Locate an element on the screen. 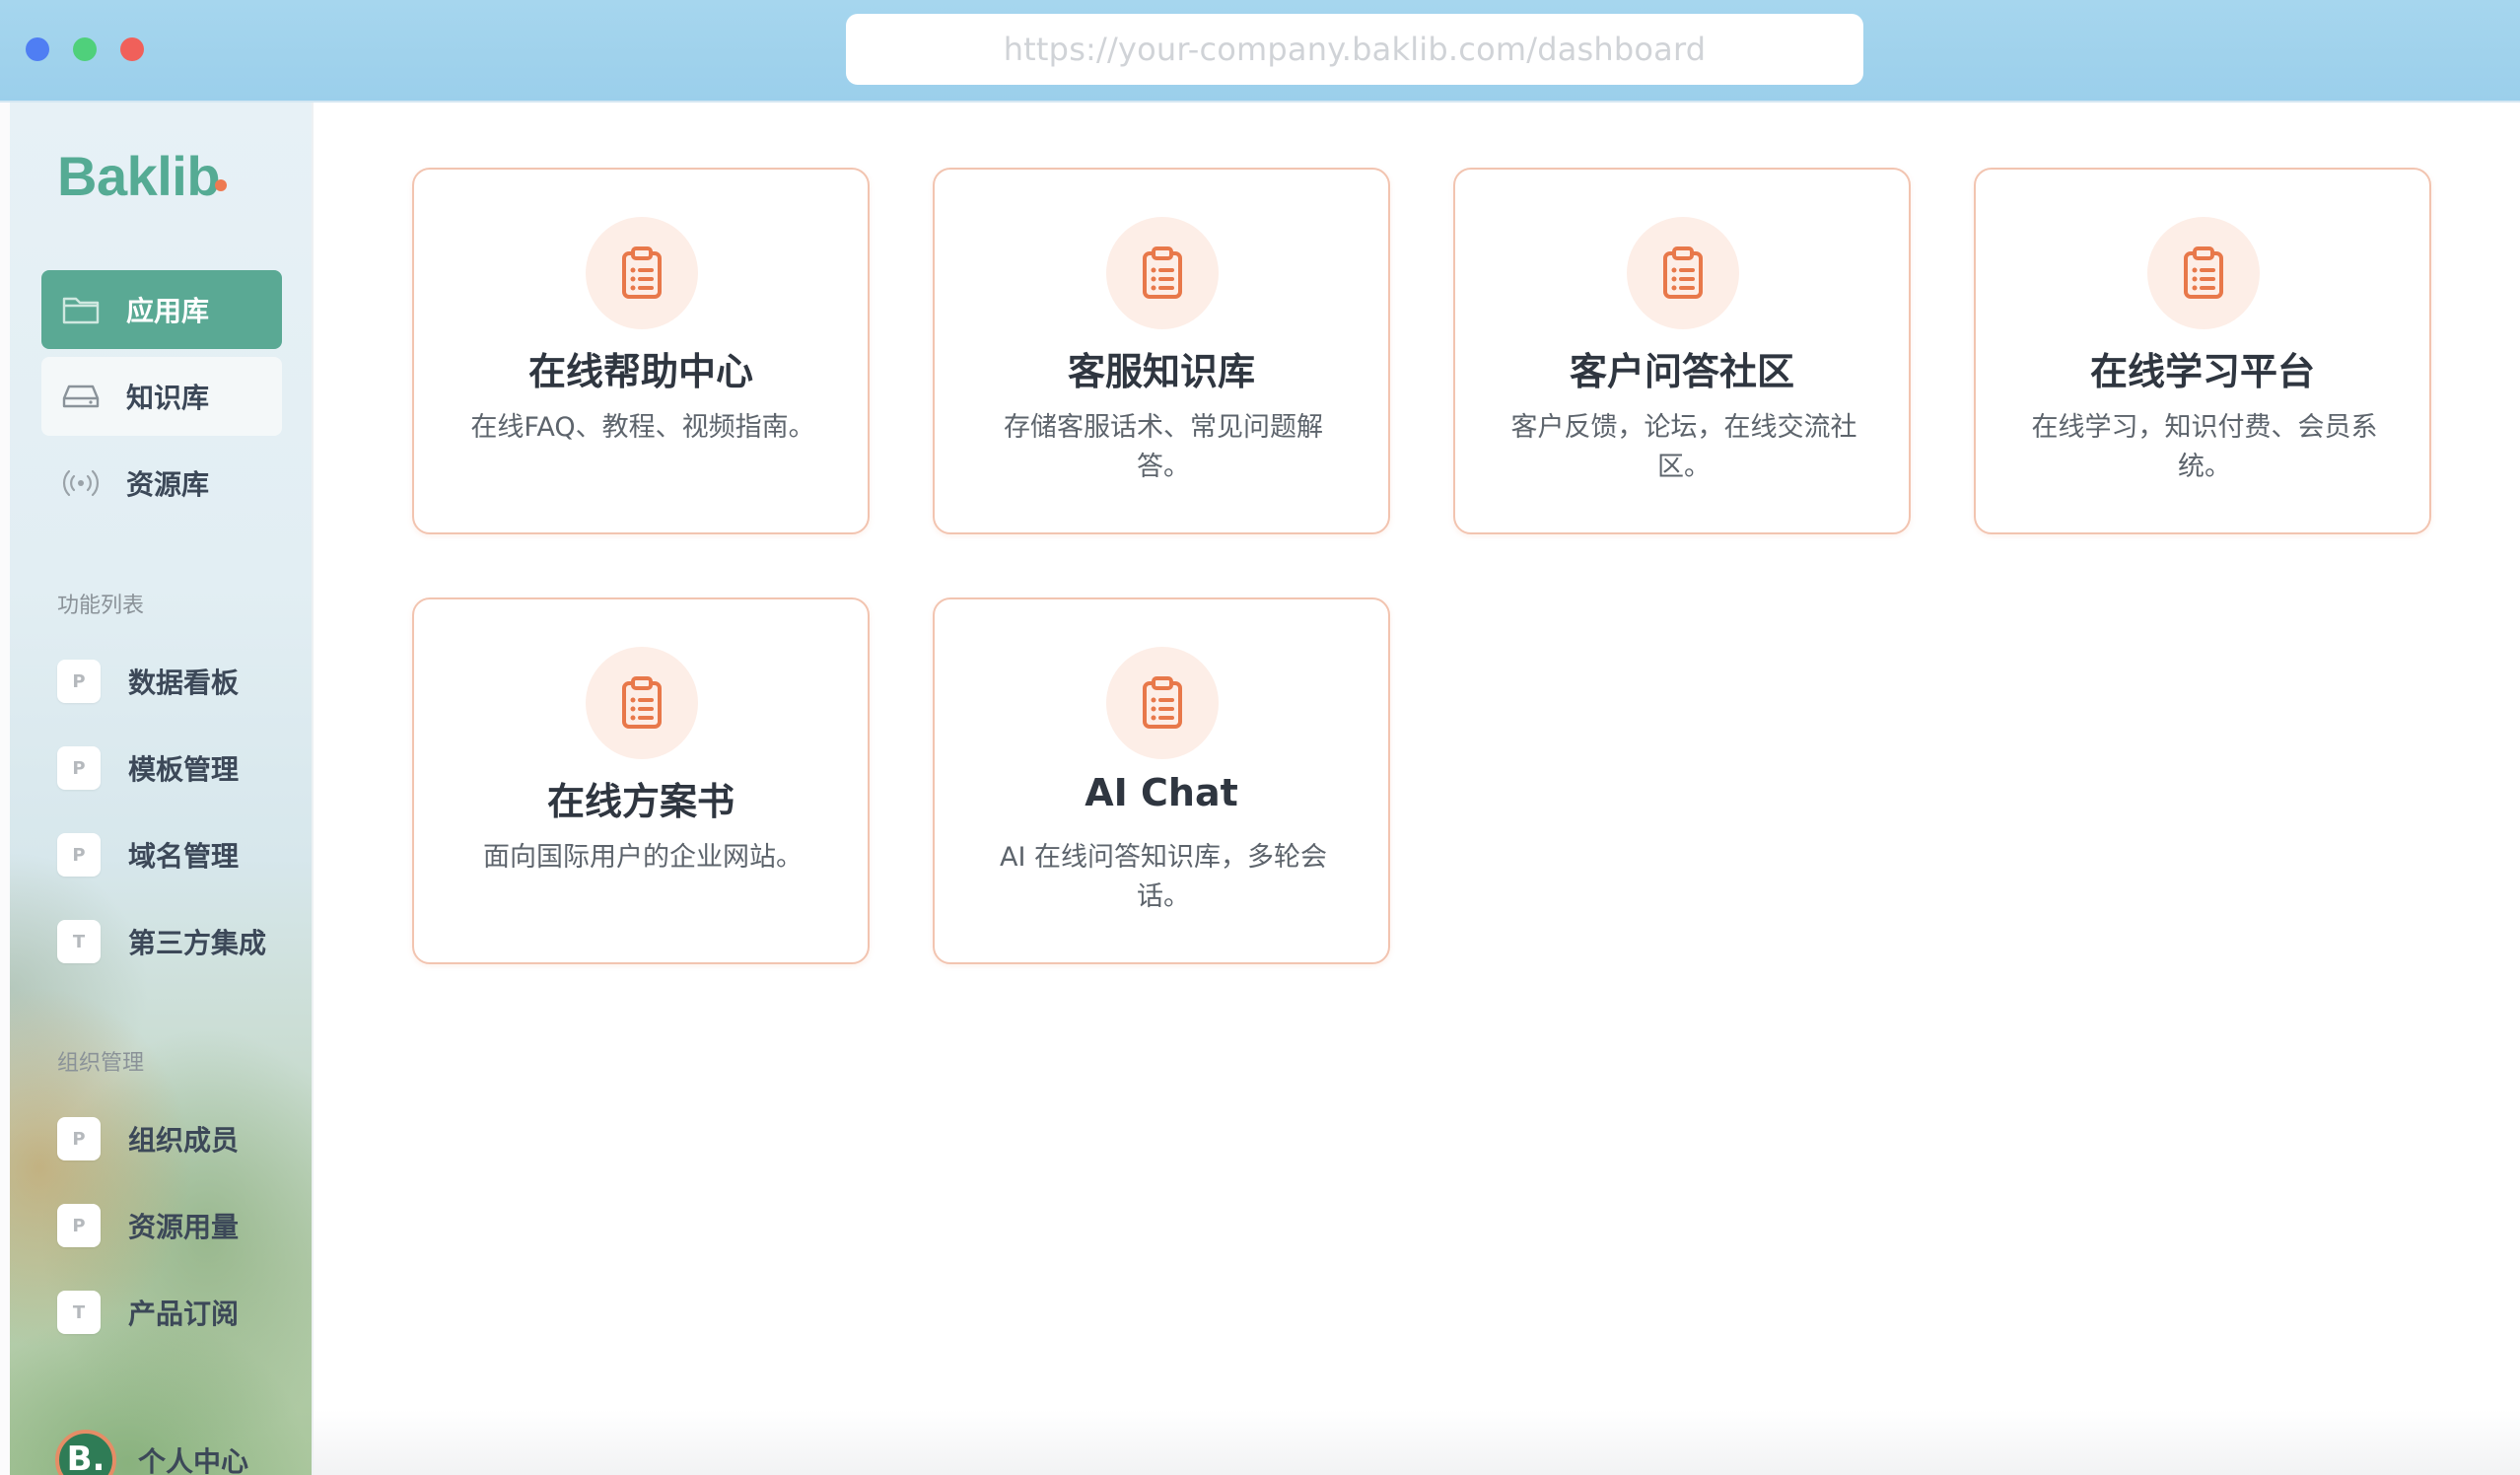 This screenshot has height=1475, width=2520. window-minimize-button is located at coordinates (37, 49).